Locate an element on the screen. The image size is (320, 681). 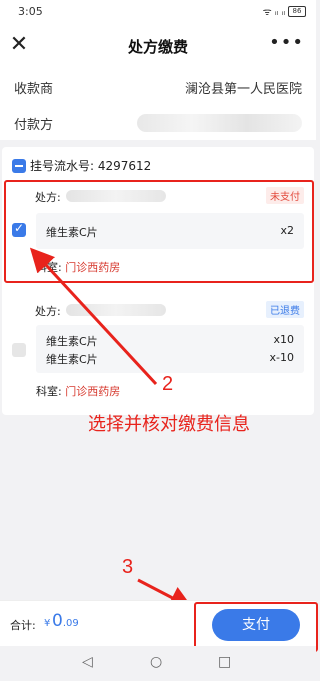
arrow-step2 is located at coordinates (93, 316).